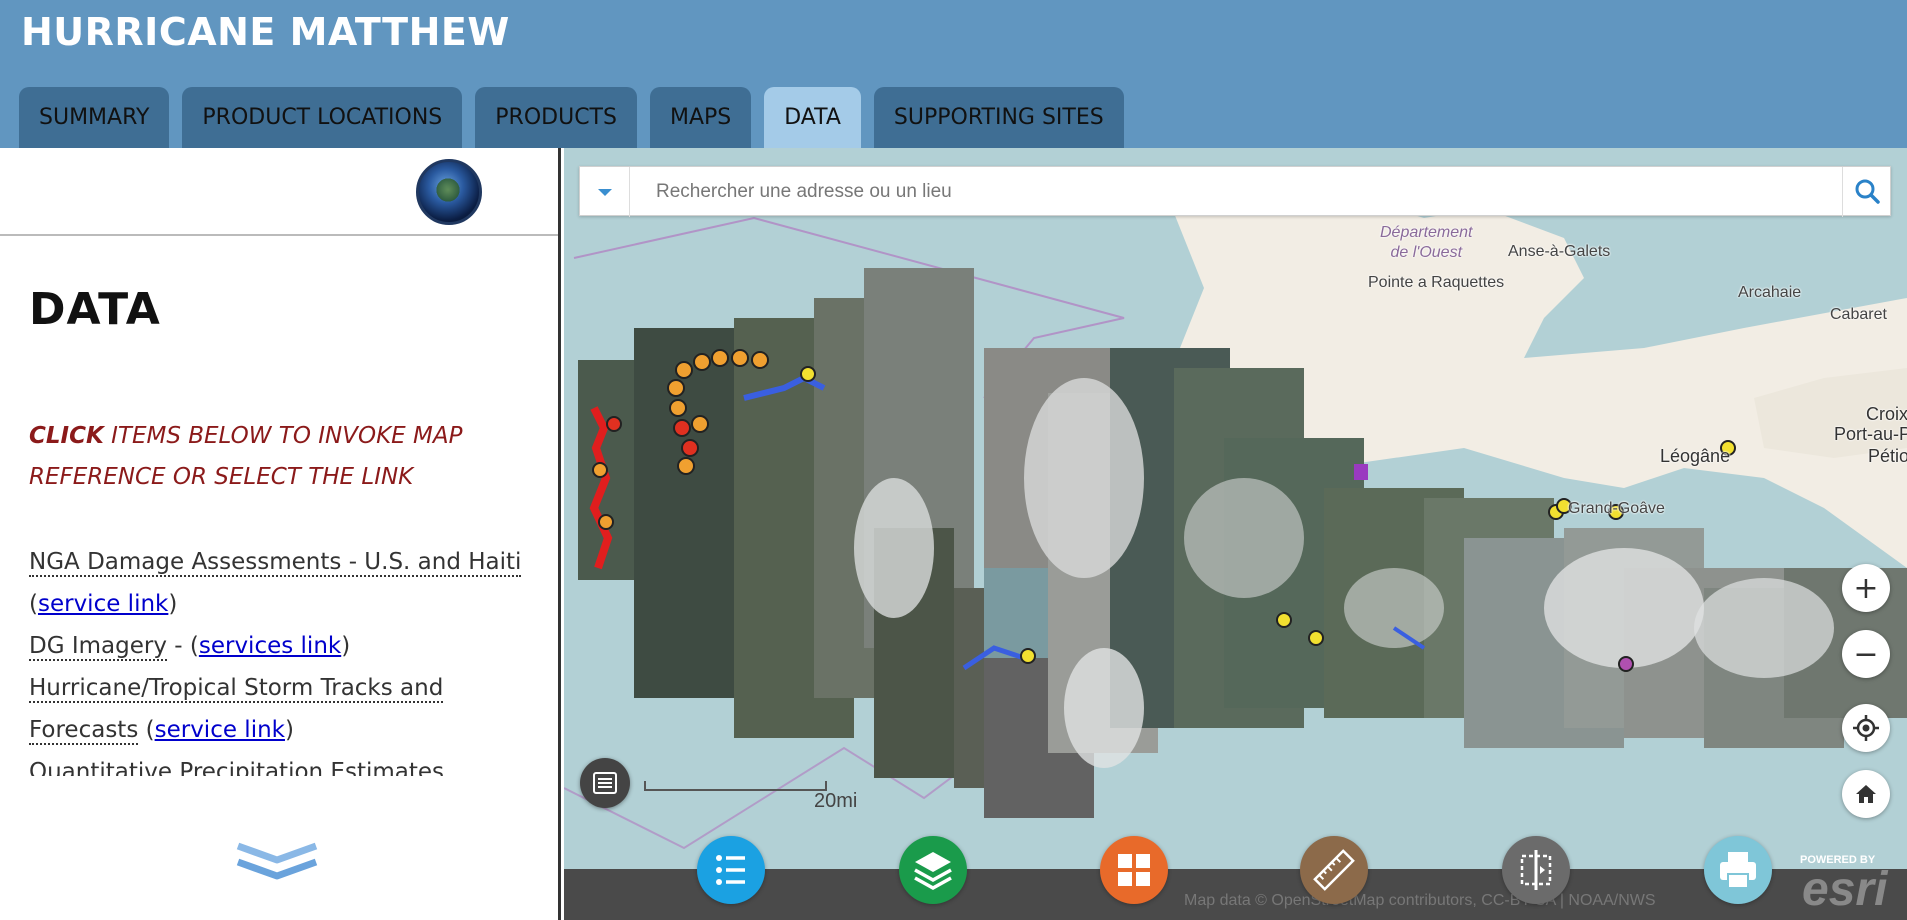  What do you see at coordinates (66, 436) in the screenshot?
I see `instruction-bold: CLICK` at bounding box center [66, 436].